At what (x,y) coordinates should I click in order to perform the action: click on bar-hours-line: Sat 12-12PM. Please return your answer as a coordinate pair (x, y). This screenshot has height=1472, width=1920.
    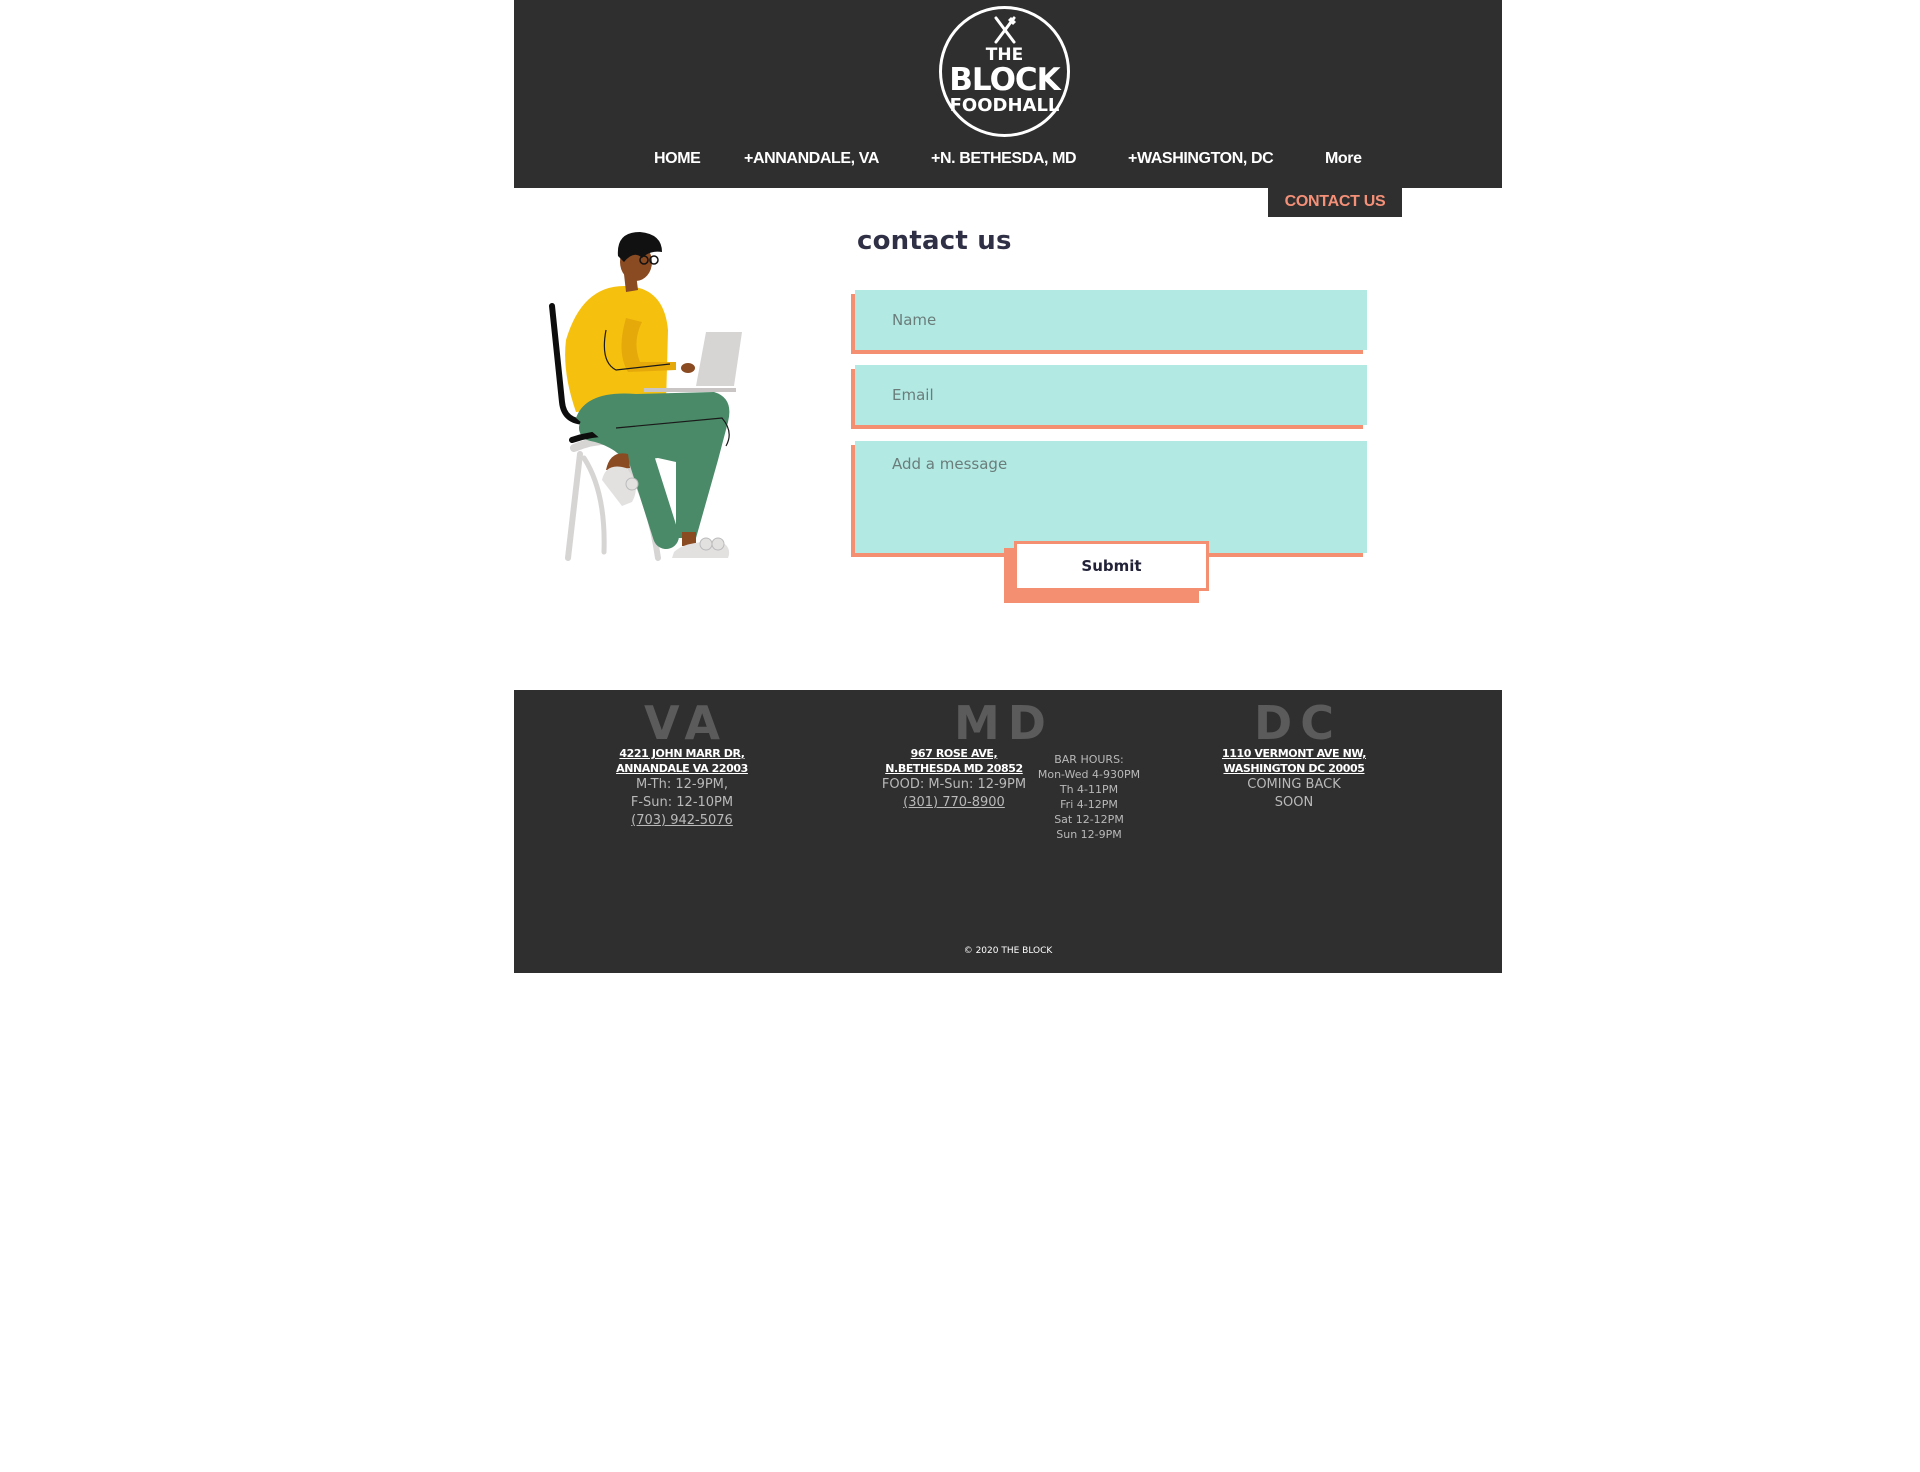
    Looking at the image, I should click on (1089, 819).